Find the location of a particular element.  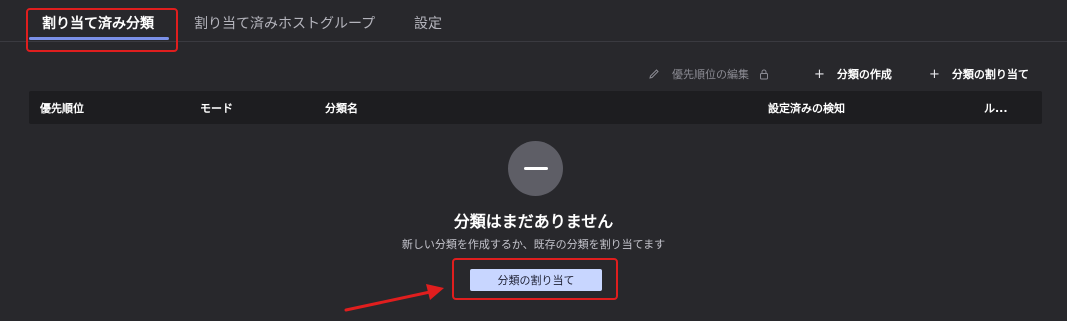

create-classification-button: + 分類の作成 is located at coordinates (853, 74).